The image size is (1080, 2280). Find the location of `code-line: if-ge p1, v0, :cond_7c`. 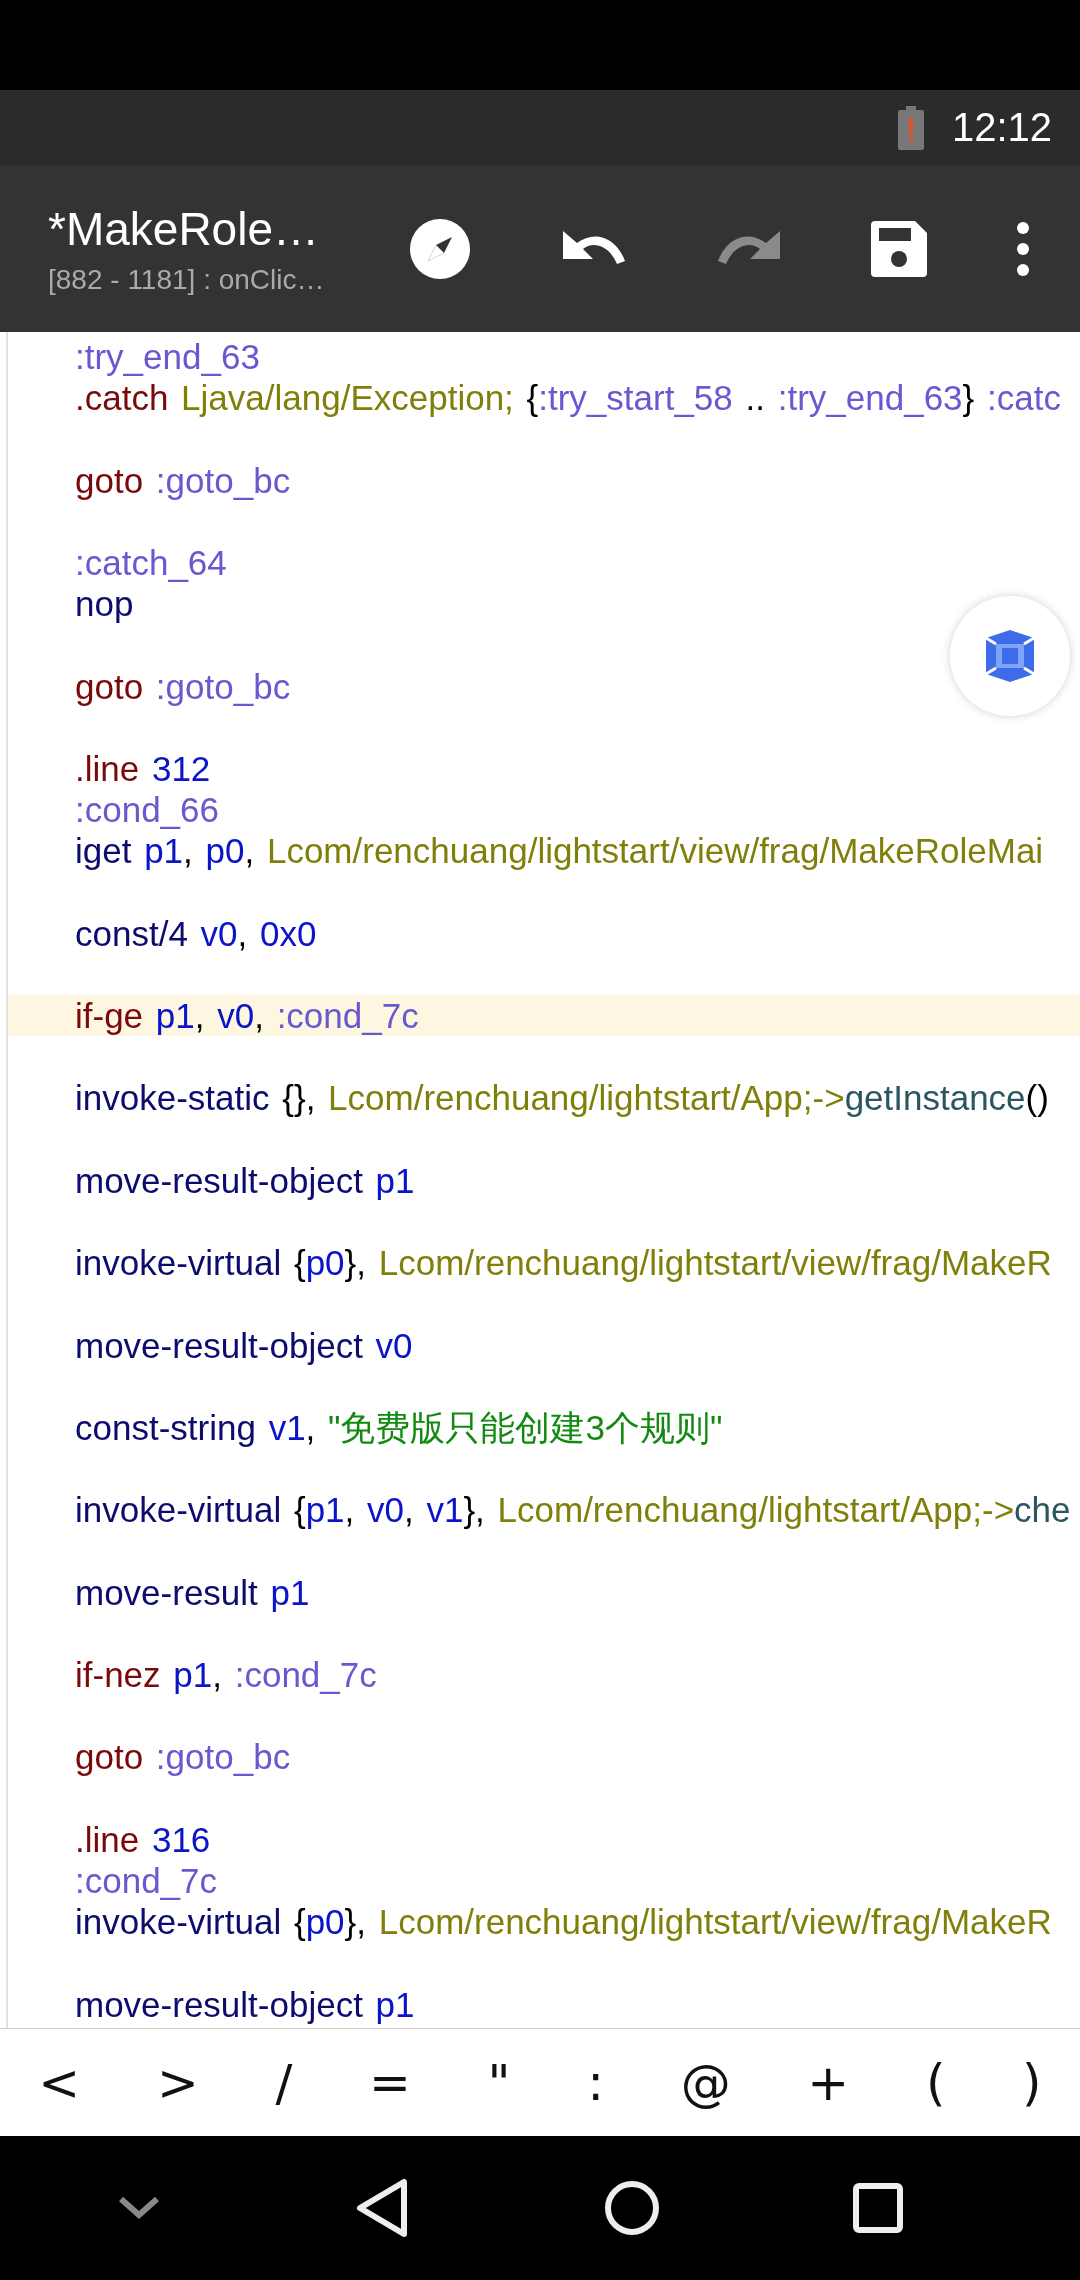

code-line: if-ge p1, v0, :cond_7c is located at coordinates (247, 1015).